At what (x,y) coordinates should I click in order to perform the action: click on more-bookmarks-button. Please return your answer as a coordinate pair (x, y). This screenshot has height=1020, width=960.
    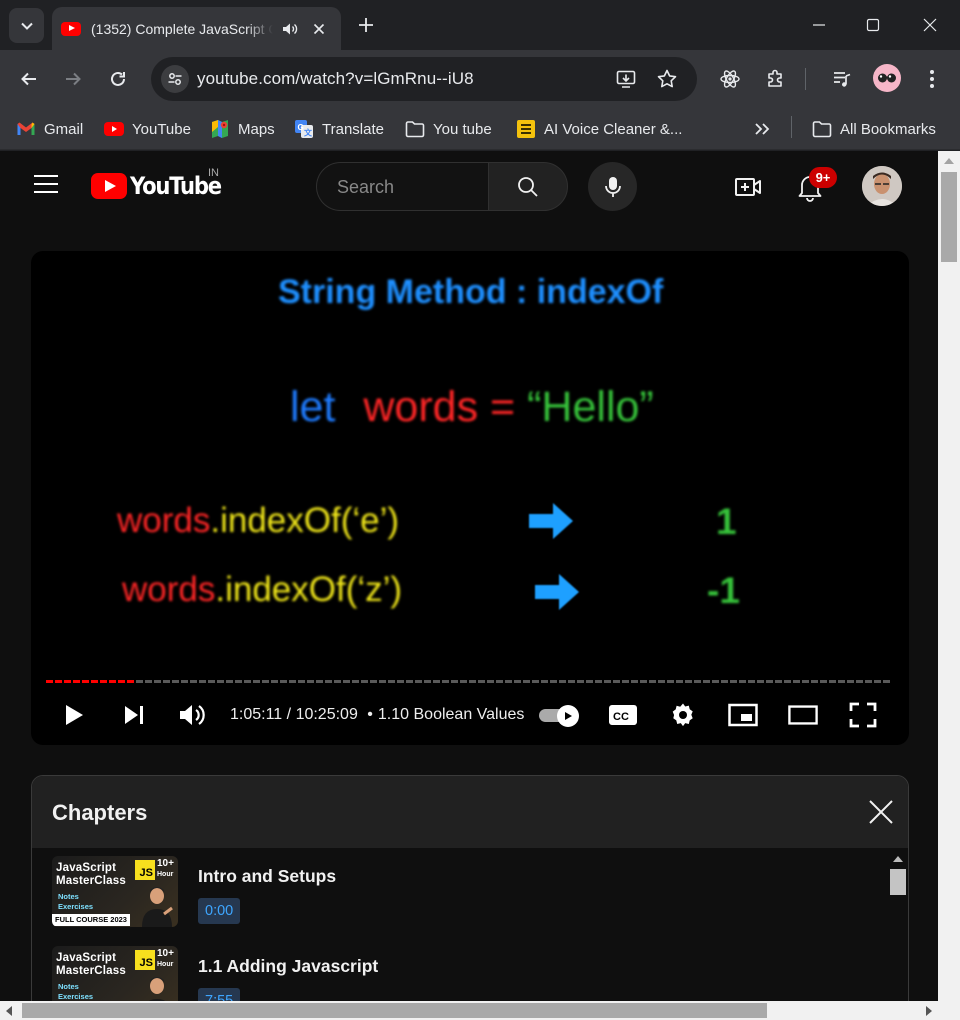
    Looking at the image, I should click on (762, 129).